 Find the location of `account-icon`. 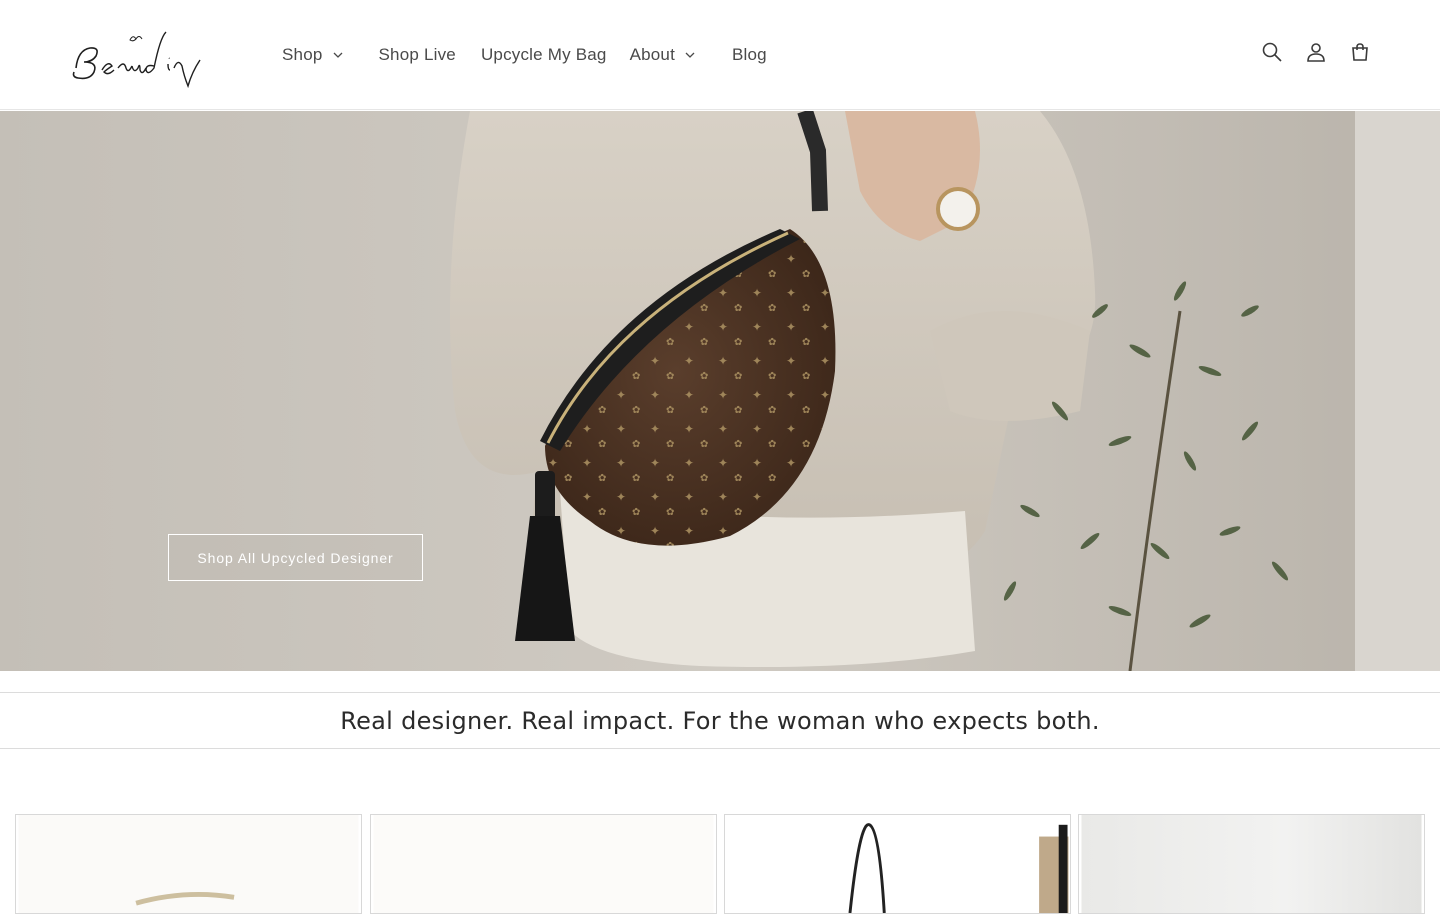

account-icon is located at coordinates (1316, 52).